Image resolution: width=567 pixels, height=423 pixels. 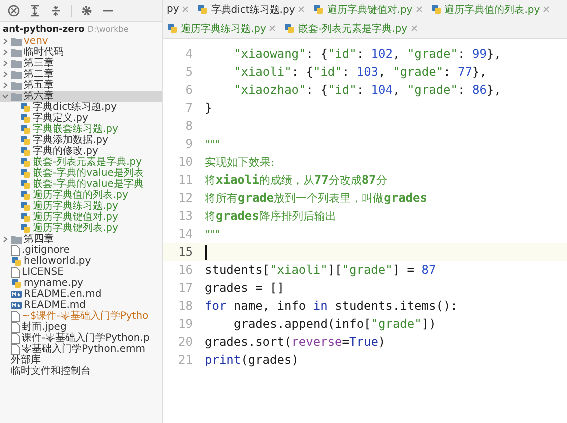 I want to click on tree-item: 第三章, so click(x=81, y=63).